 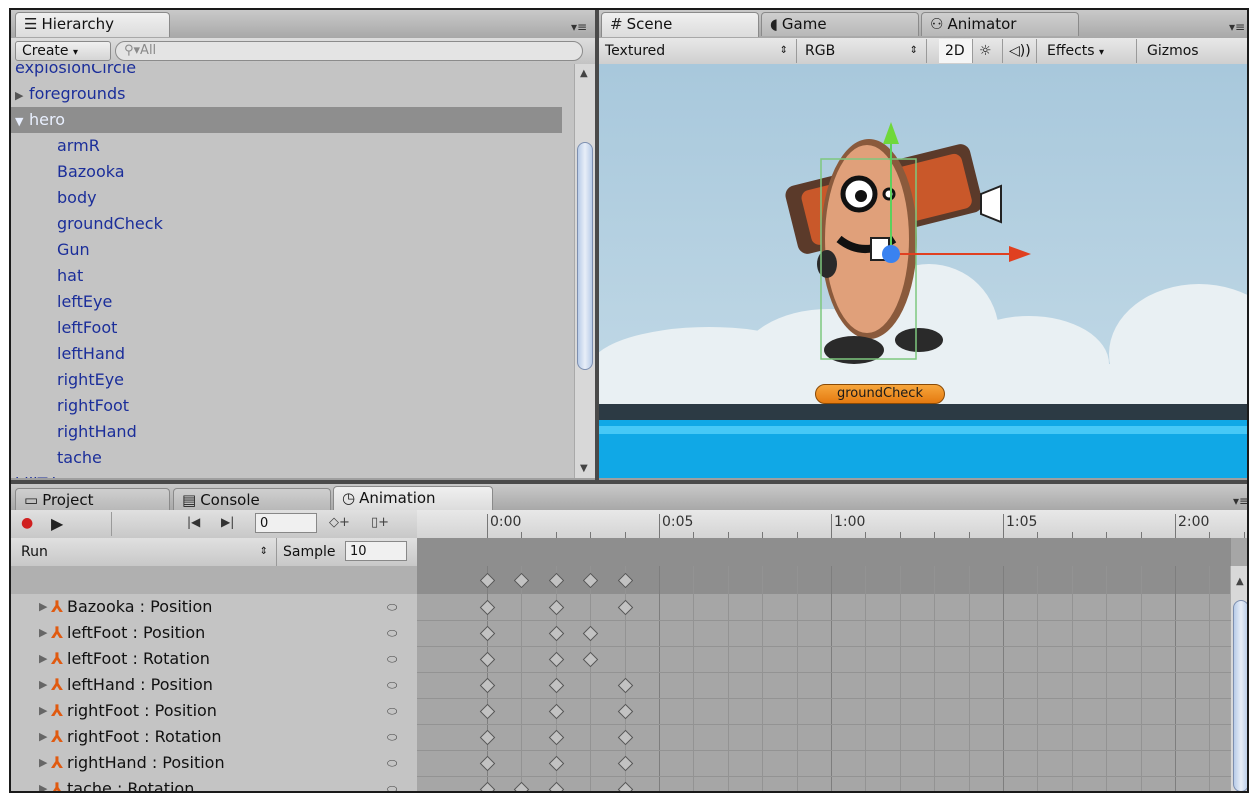 What do you see at coordinates (376, 551) in the screenshot?
I see `sample-rate-input: 10` at bounding box center [376, 551].